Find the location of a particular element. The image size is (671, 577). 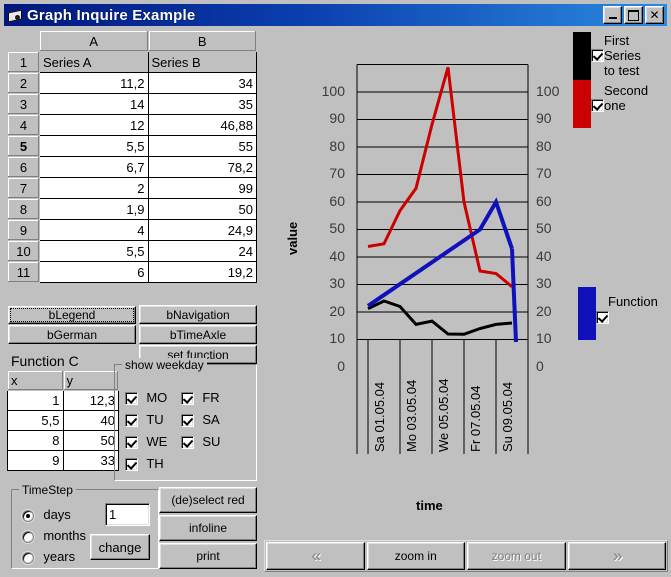

row-header-10: 10 is located at coordinates (23, 251).